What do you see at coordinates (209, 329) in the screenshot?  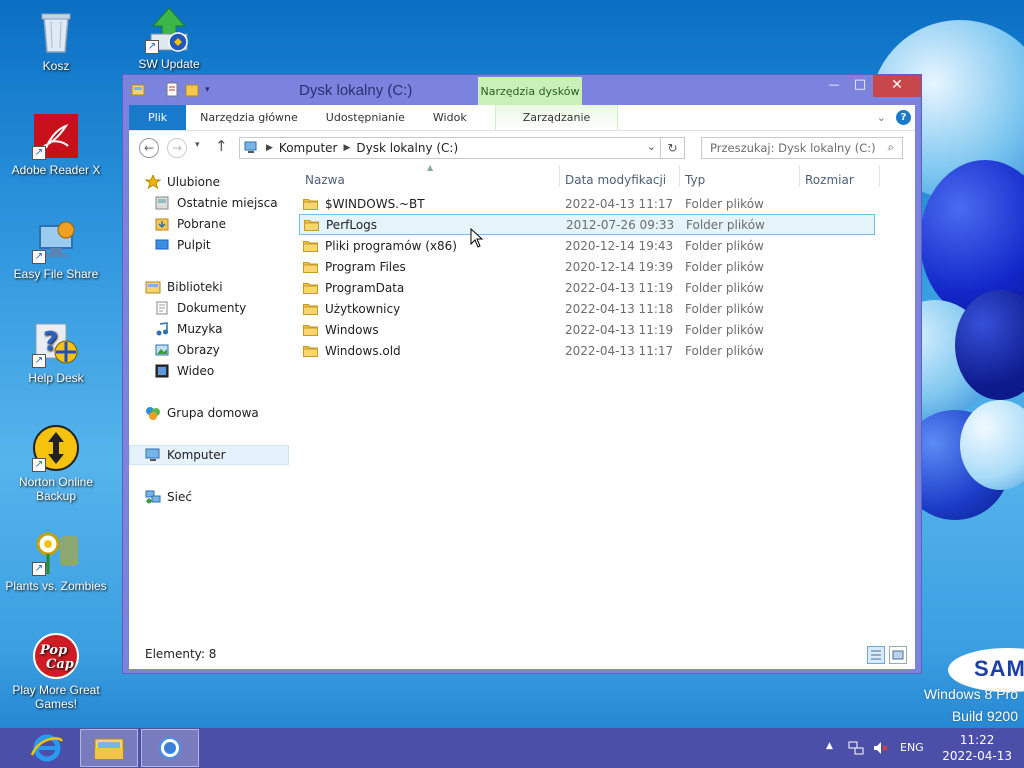 I see `nav-item-music: Muzyka` at bounding box center [209, 329].